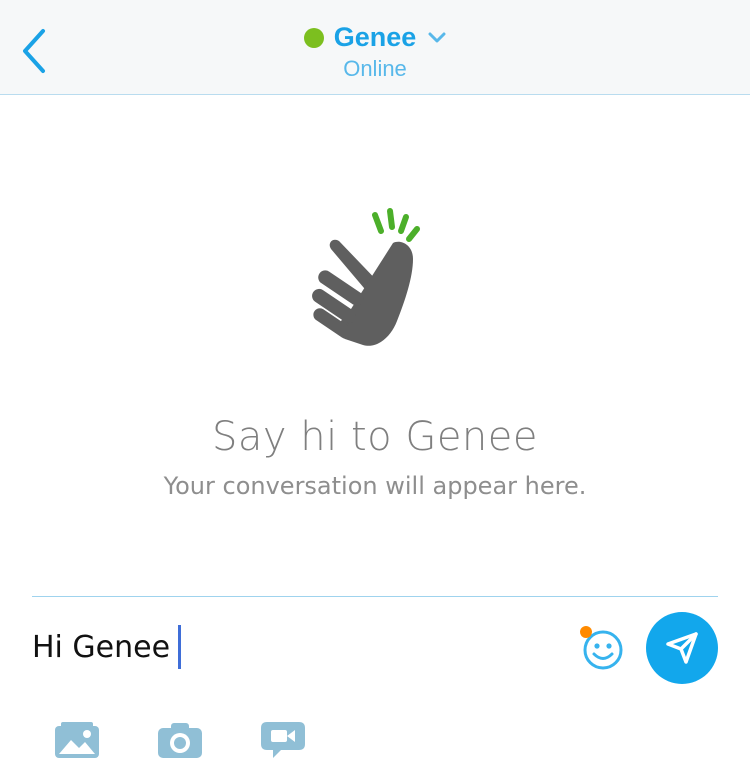 The width and height of the screenshot is (750, 780). Describe the element at coordinates (101, 647) in the screenshot. I see `message-input-text: Hi Genee` at that location.